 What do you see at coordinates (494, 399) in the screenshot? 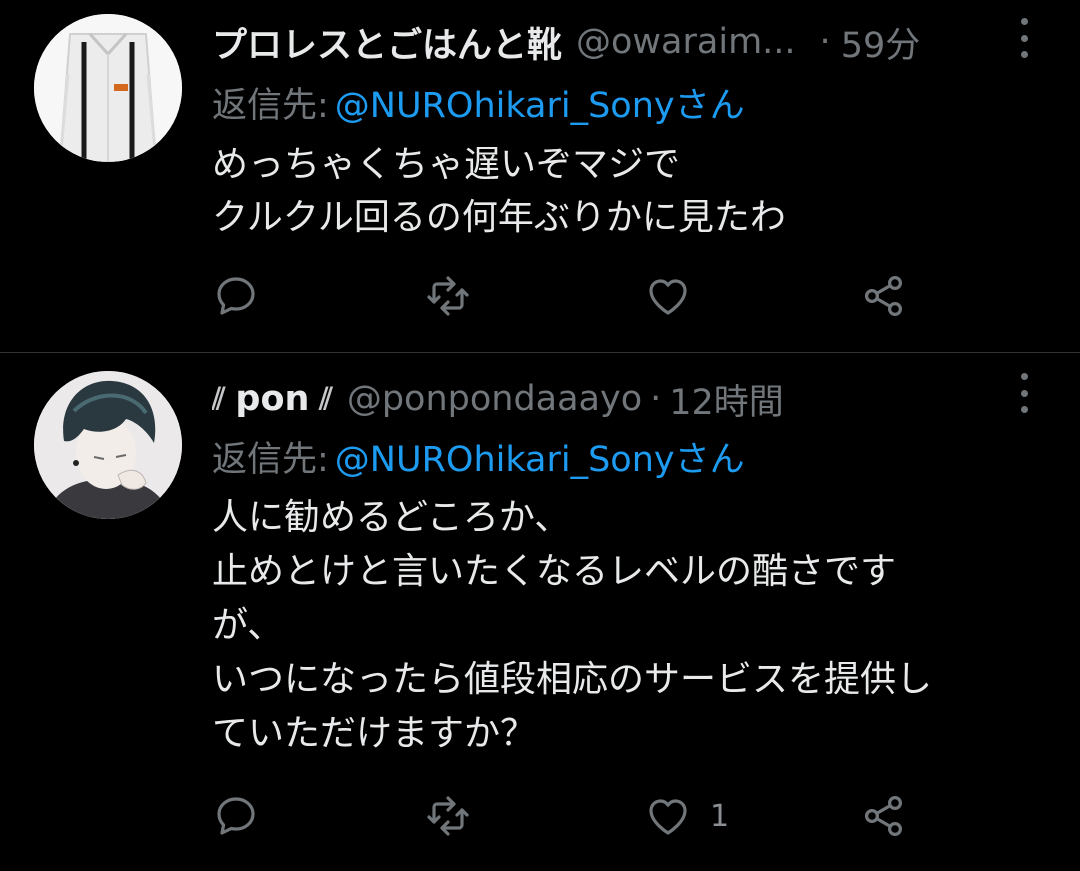
I see `handle: @ponpondaaayo` at bounding box center [494, 399].